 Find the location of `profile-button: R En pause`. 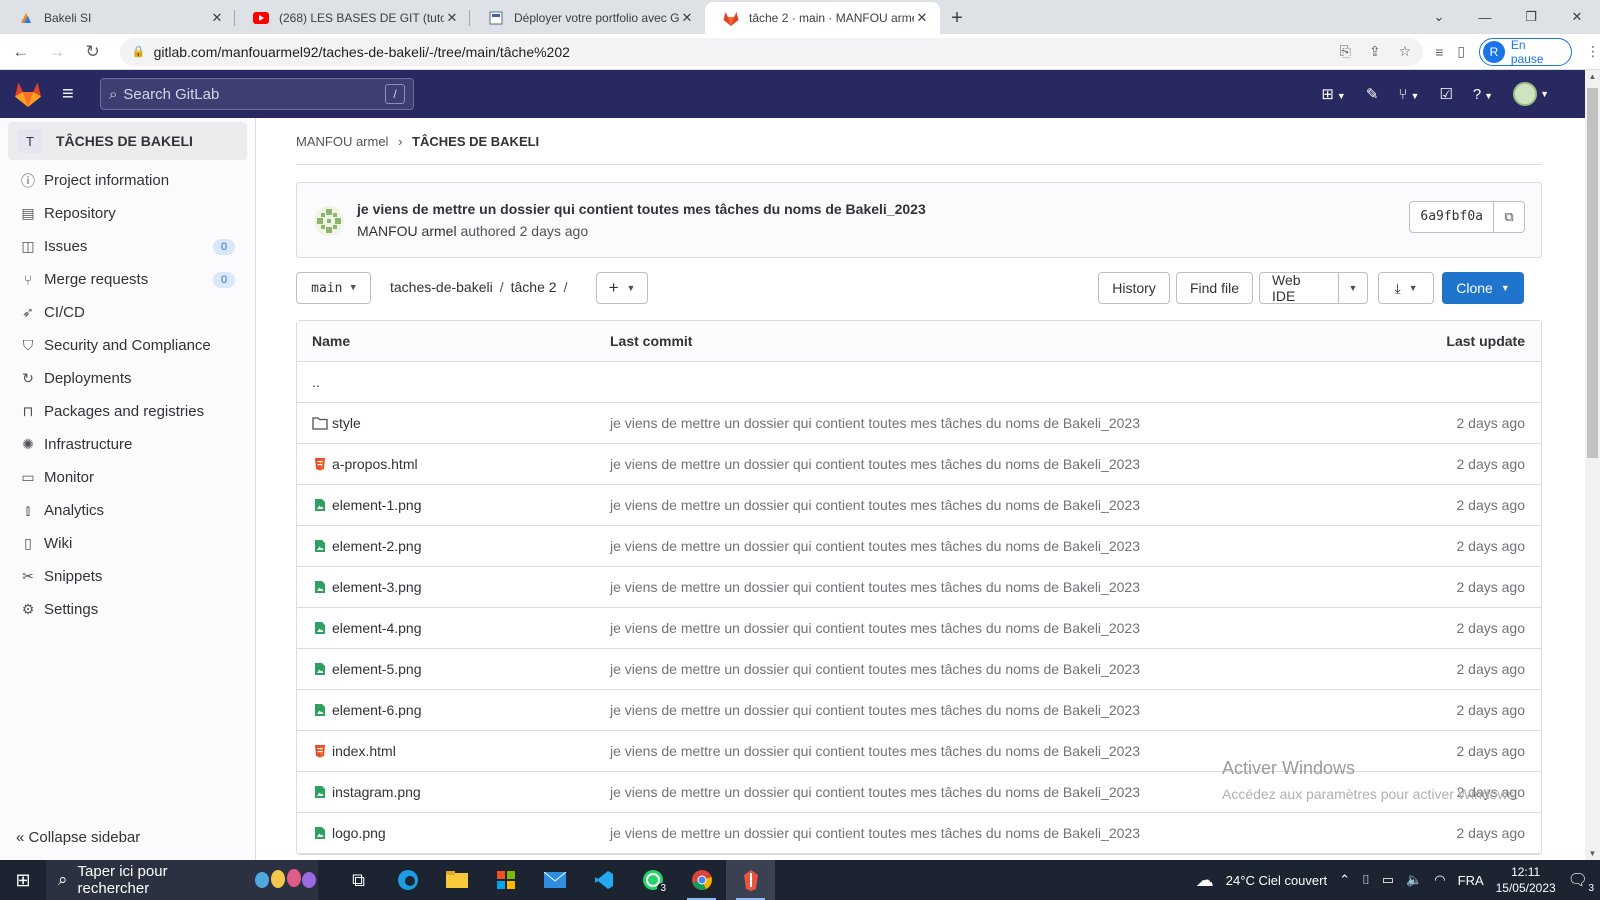

profile-button: R En pause is located at coordinates (1526, 51).